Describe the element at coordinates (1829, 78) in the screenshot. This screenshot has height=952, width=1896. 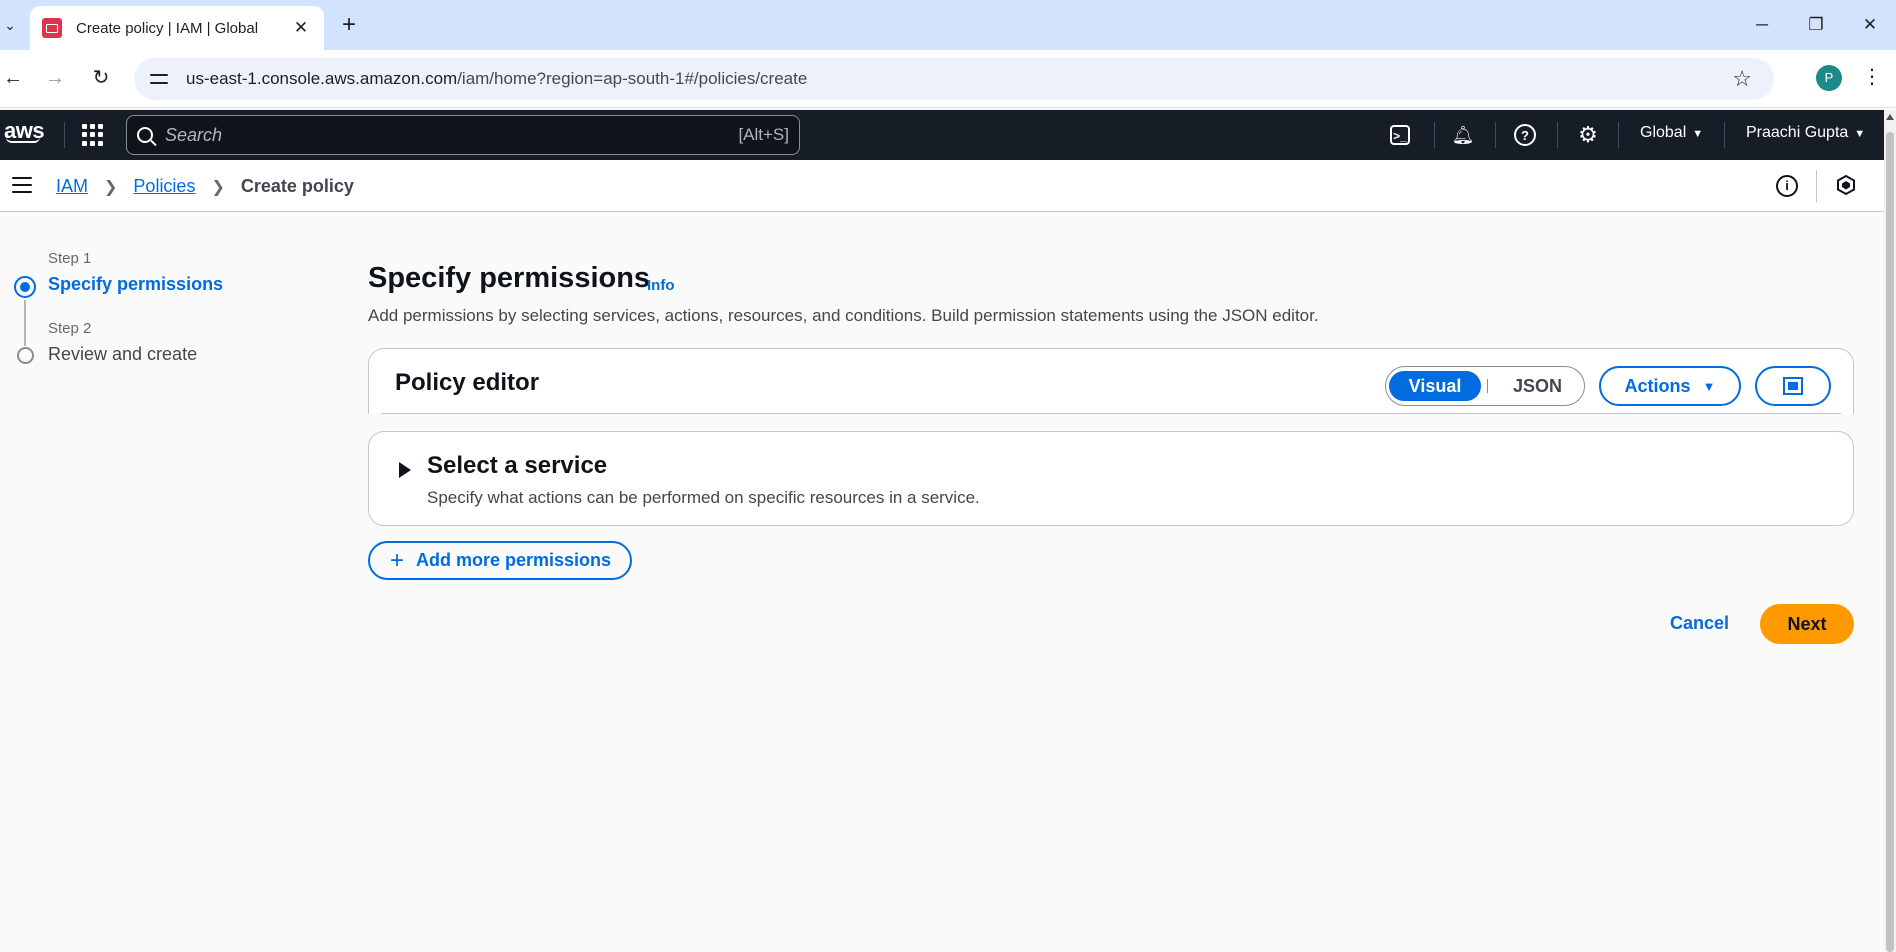
I see `profile-avatar: P` at that location.